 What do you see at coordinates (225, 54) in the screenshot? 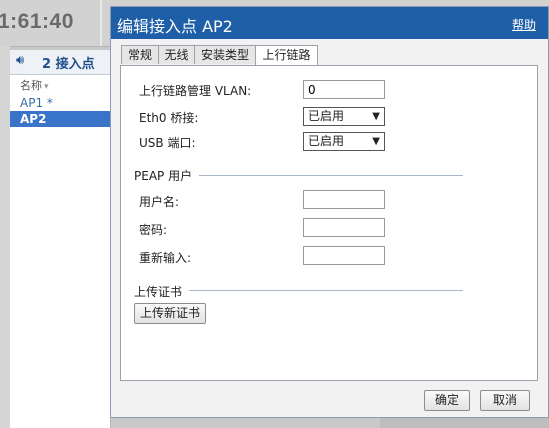
I see `tab-install-type: 安装类型` at bounding box center [225, 54].